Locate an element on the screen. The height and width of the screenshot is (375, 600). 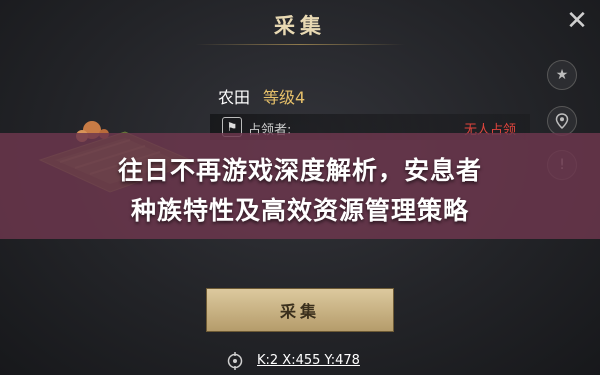
title-divider is located at coordinates (300, 44).